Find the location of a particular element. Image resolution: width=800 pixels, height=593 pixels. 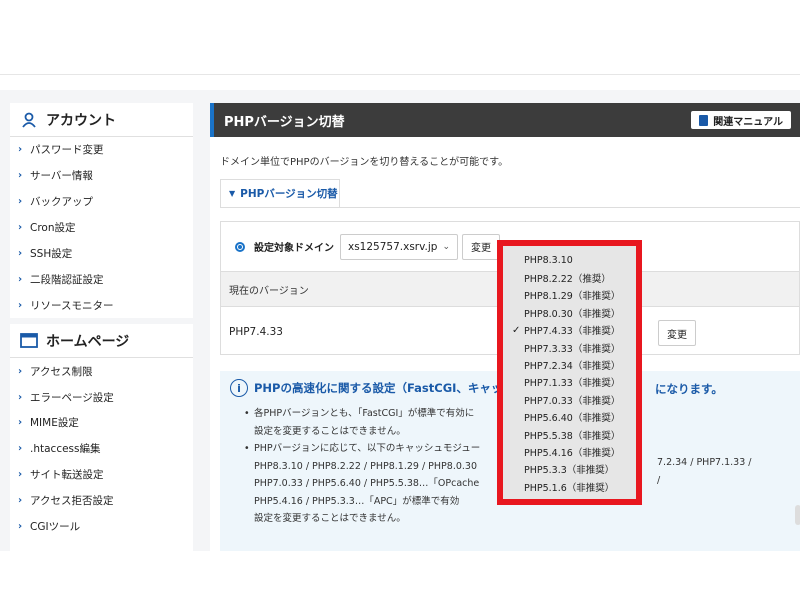

top-blank-area is located at coordinates (400, 37).